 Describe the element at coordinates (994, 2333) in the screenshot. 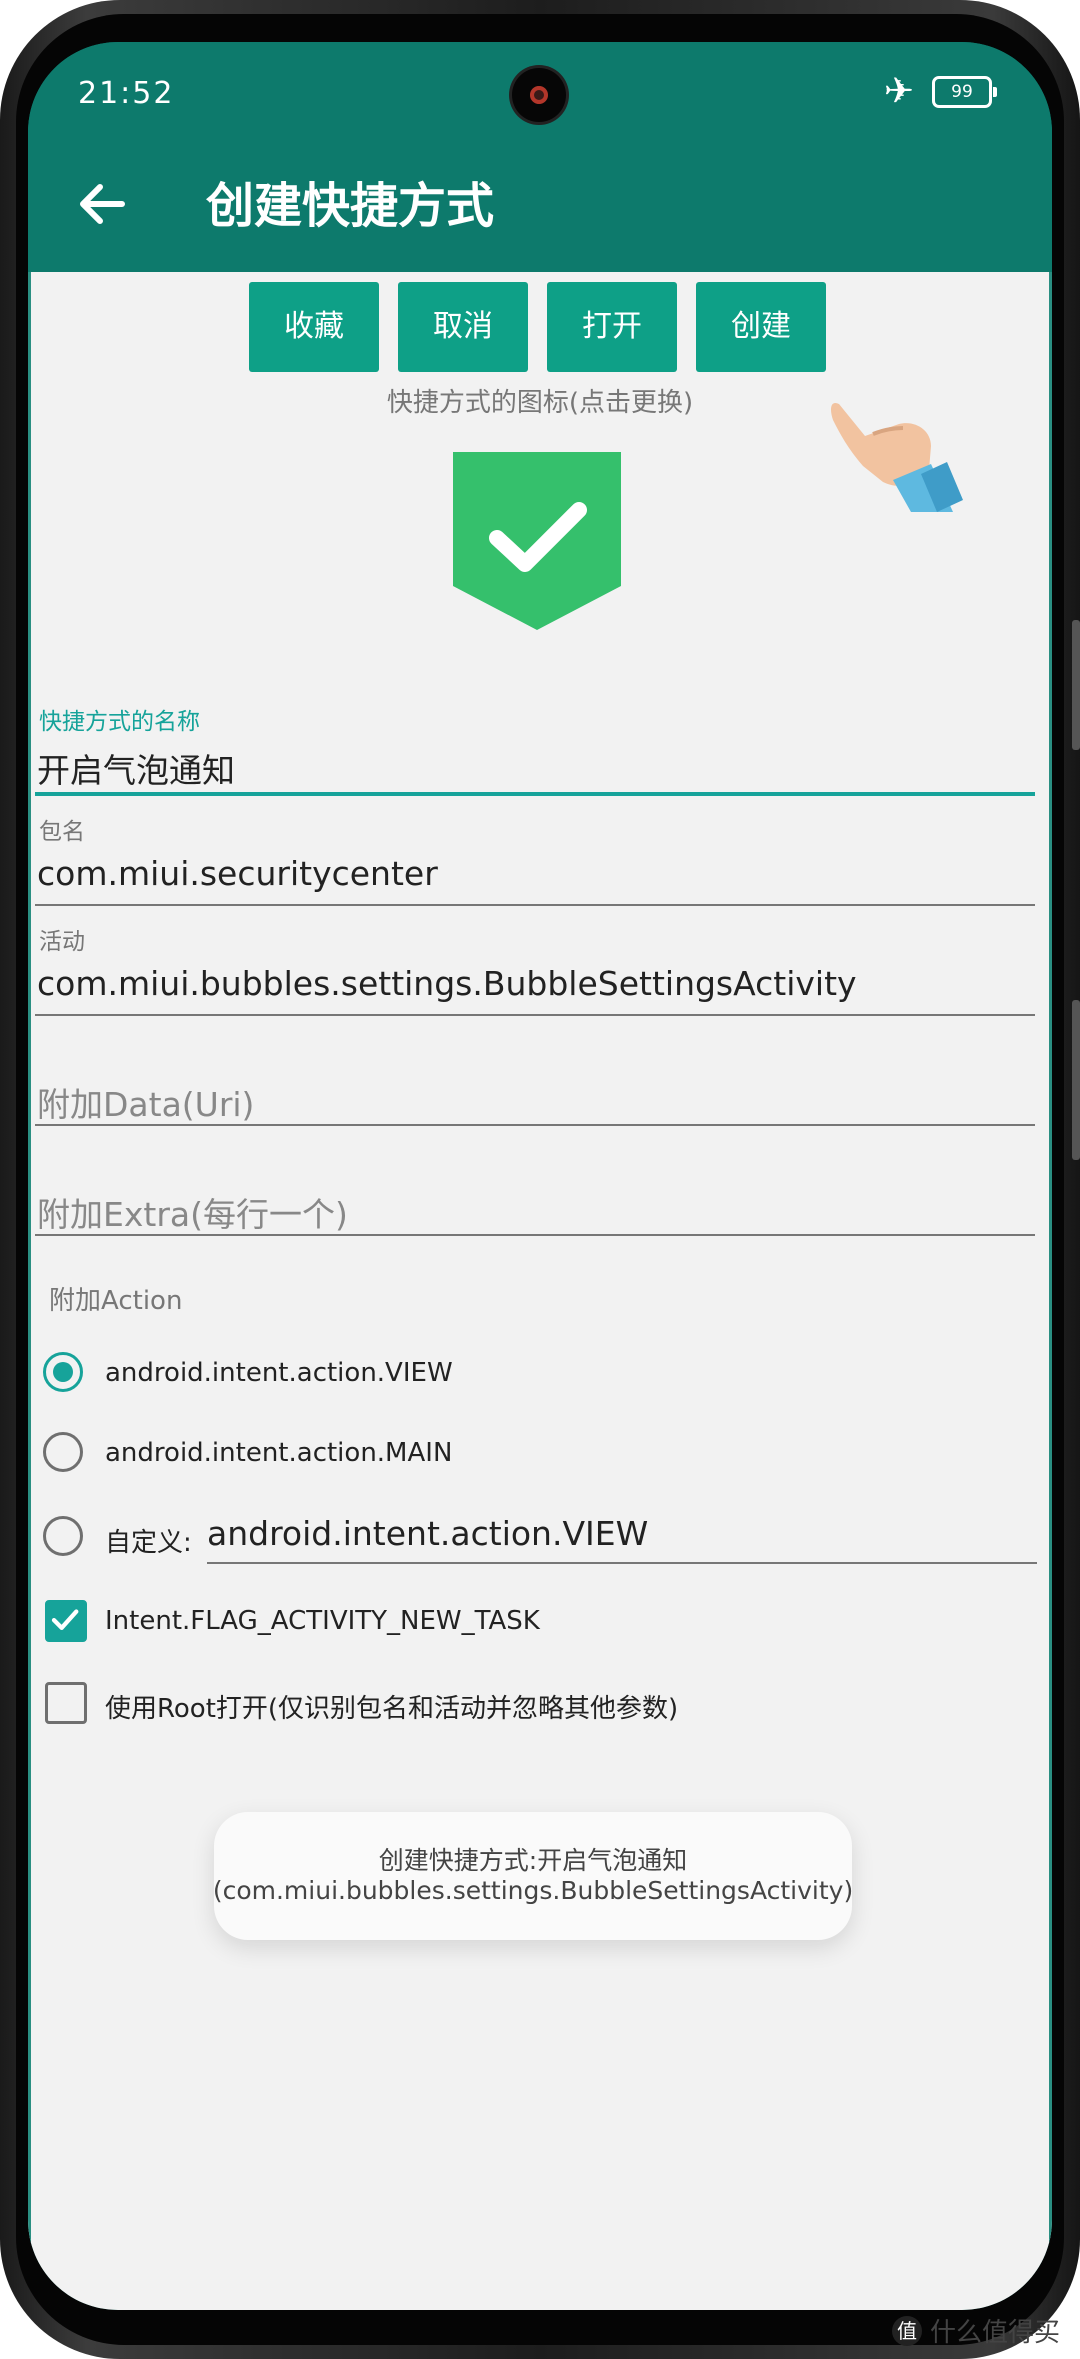

I see `watermark-text: 什么值得买` at that location.